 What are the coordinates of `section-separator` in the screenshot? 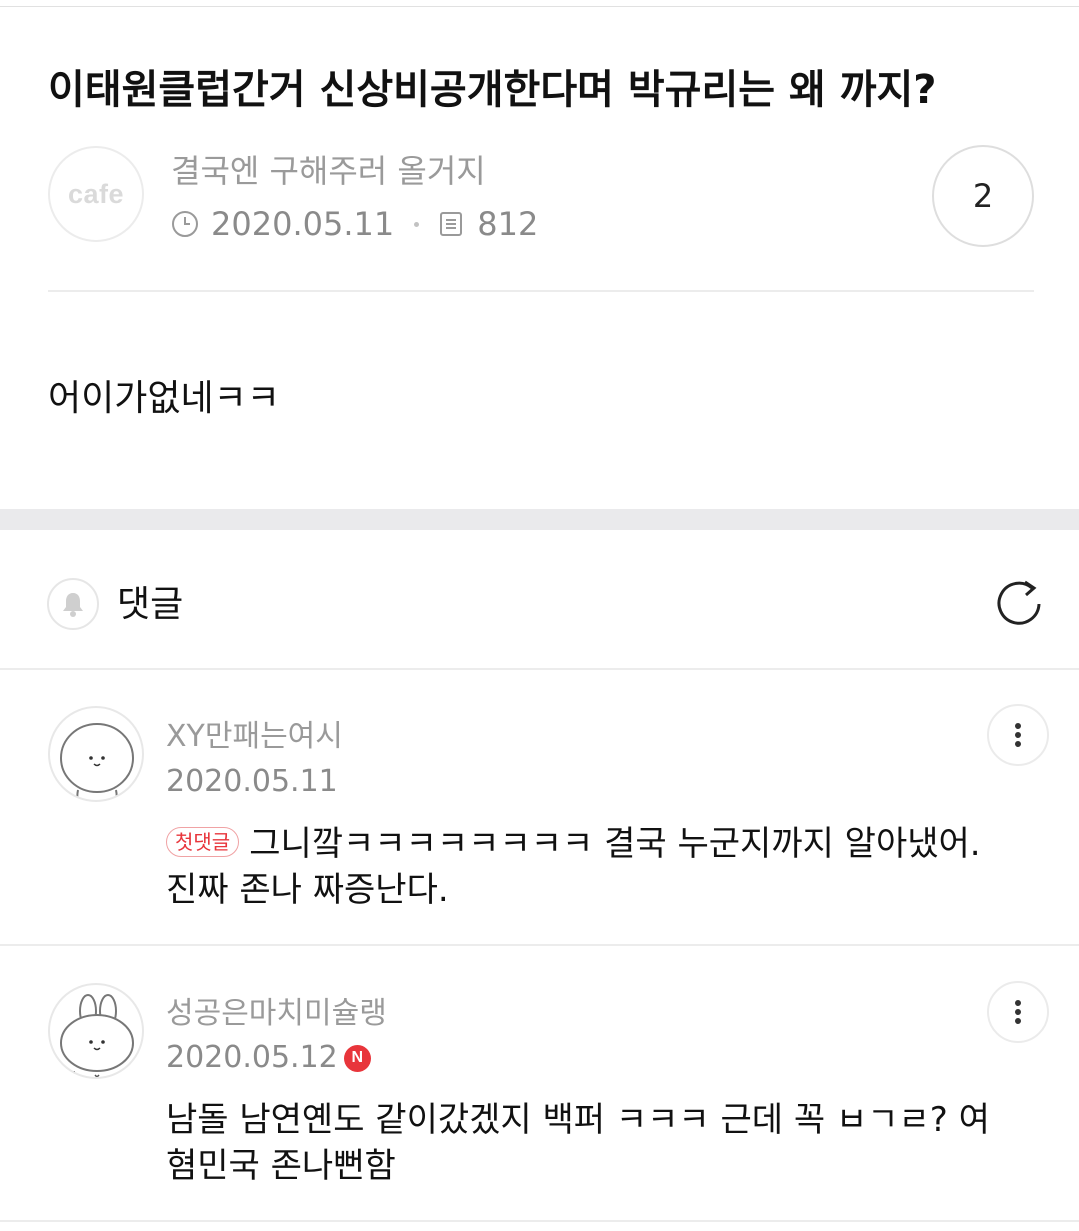 It's located at (539, 519).